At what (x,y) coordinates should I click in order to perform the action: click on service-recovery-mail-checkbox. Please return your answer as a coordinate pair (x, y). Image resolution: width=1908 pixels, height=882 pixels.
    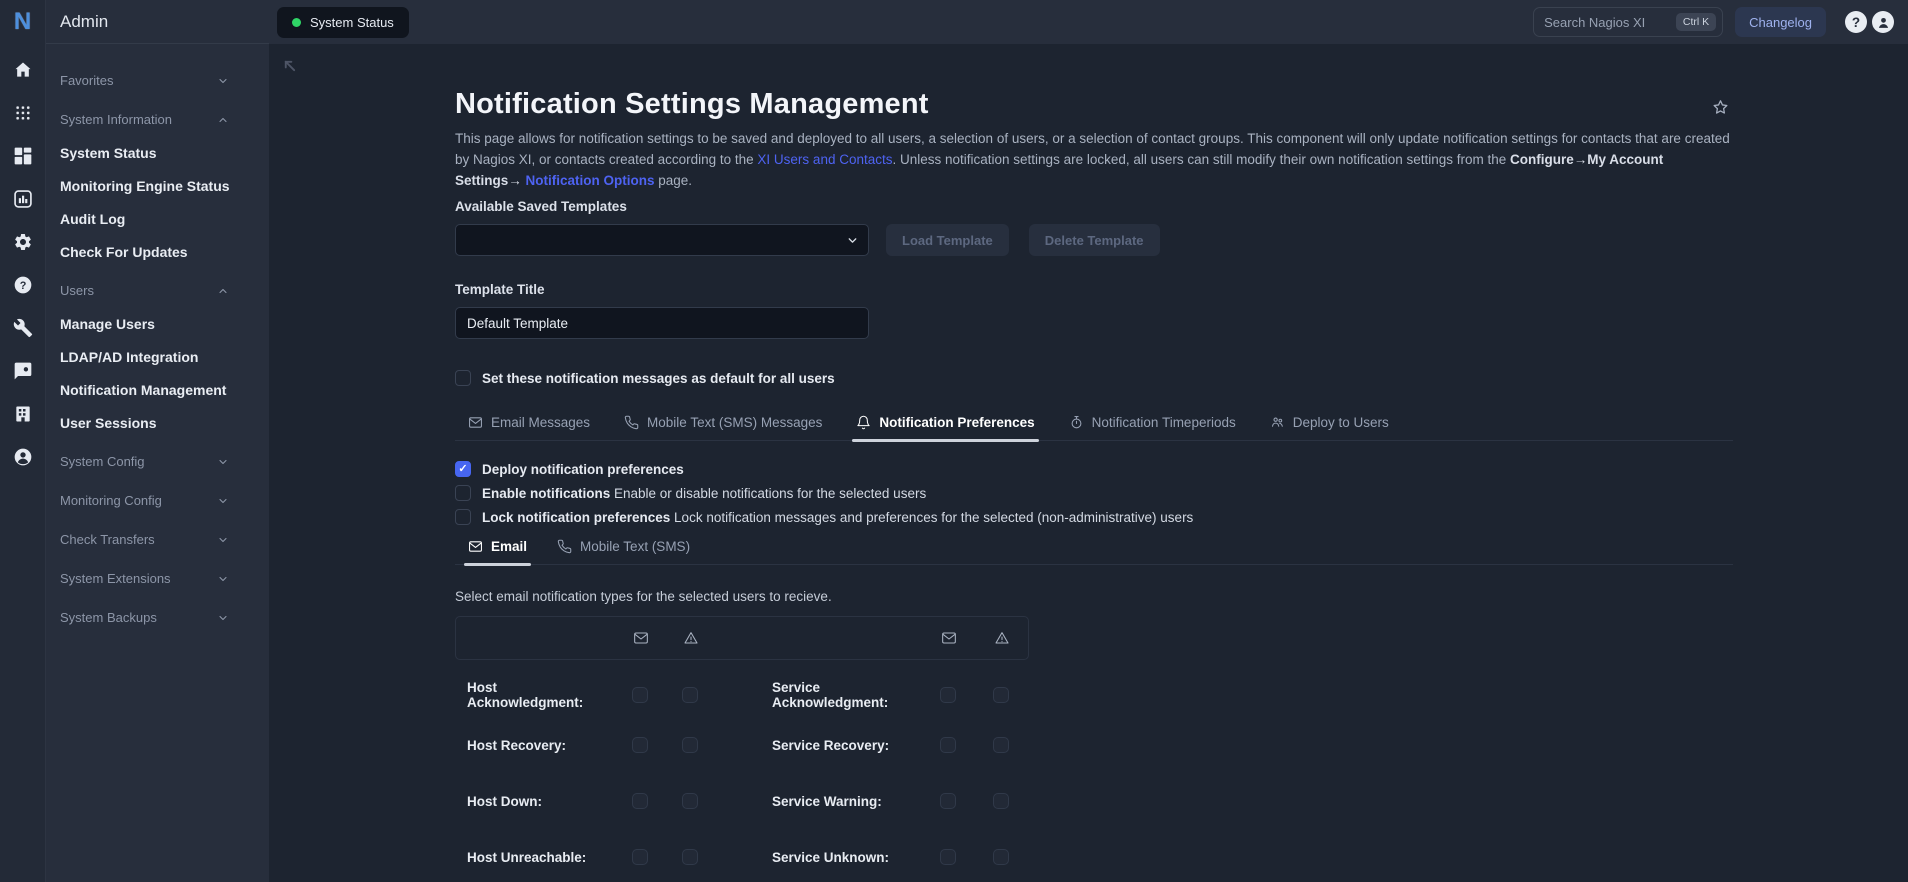
    Looking at the image, I should click on (948, 745).